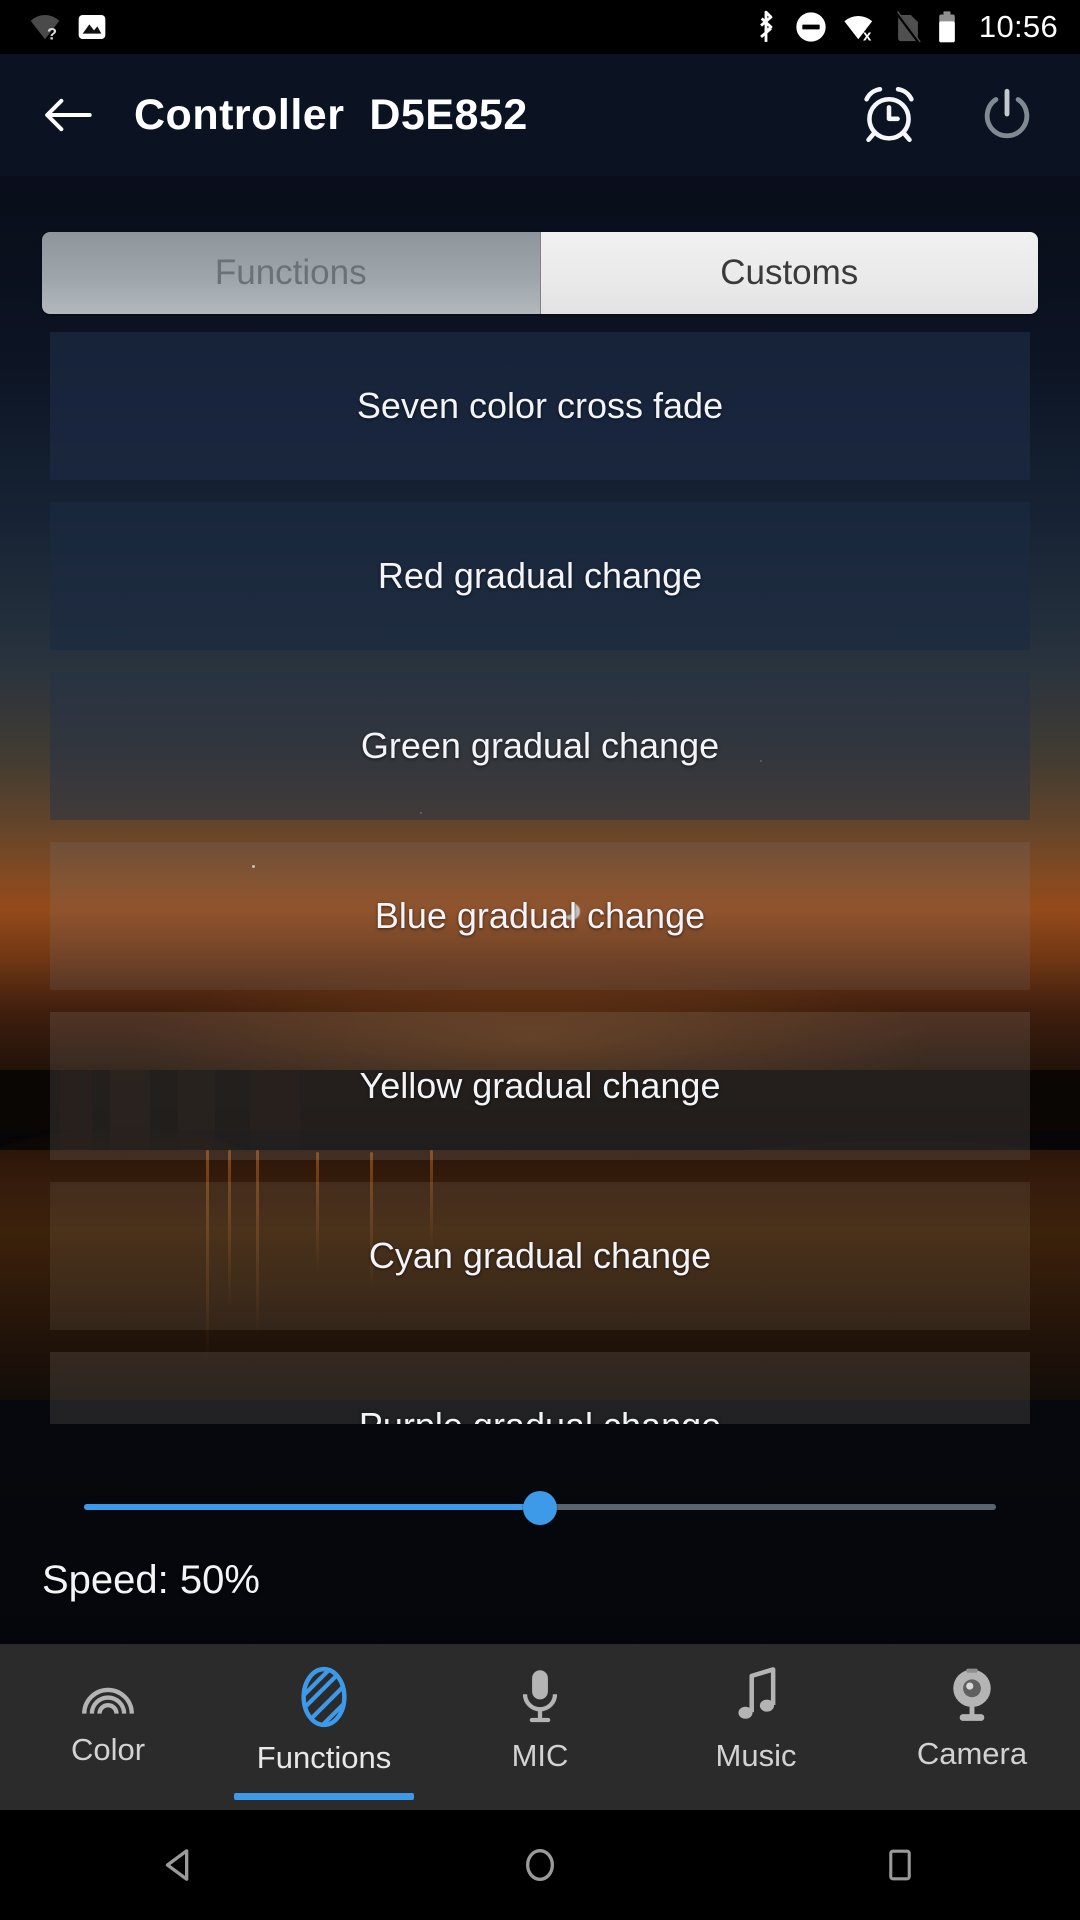  I want to click on bottom-nav-item-mic: MIC, so click(540, 1727).